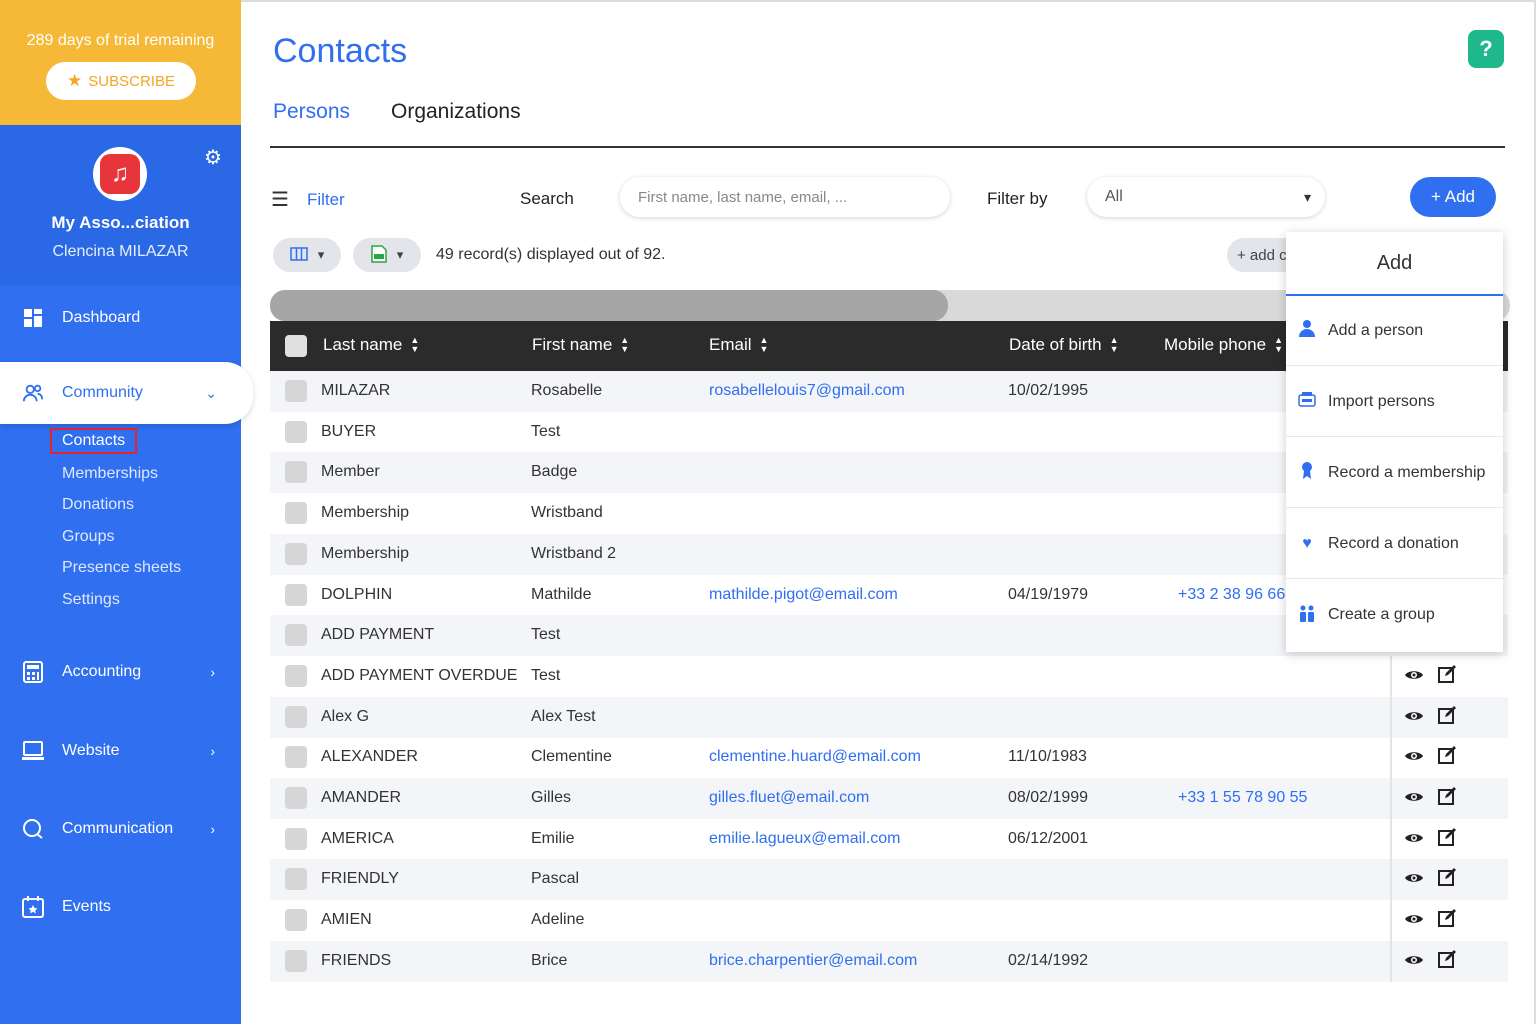  Describe the element at coordinates (120, 829) in the screenshot. I see `nav-communication: Communication ›` at that location.